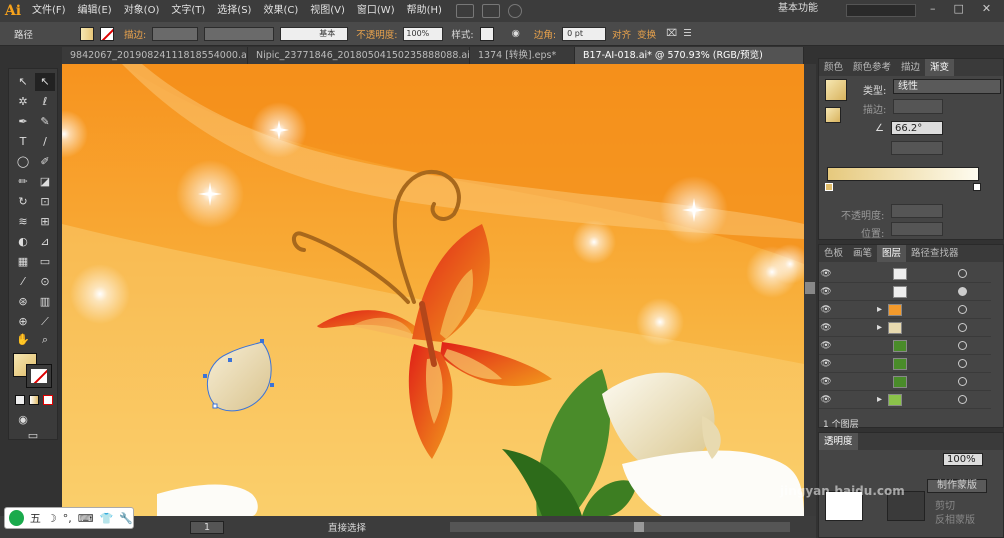  What do you see at coordinates (490, 11) in the screenshot?
I see `arrange-documents-icon` at bounding box center [490, 11].